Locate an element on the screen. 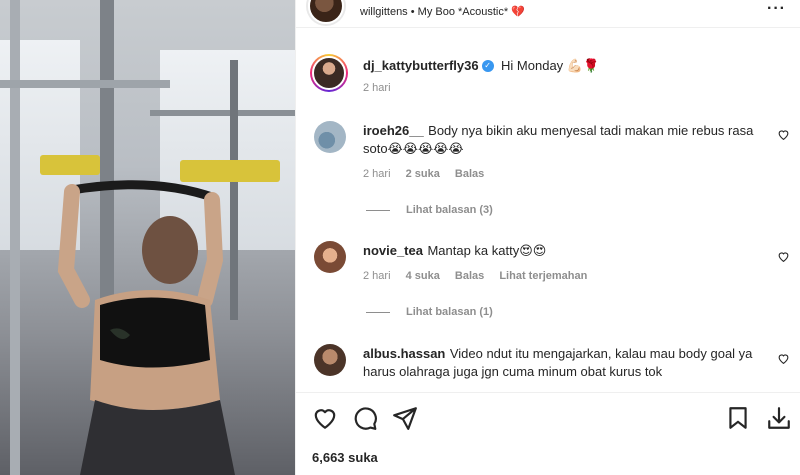 This screenshot has height=475, width=800. comment-username: albus.hassan is located at coordinates (404, 353).